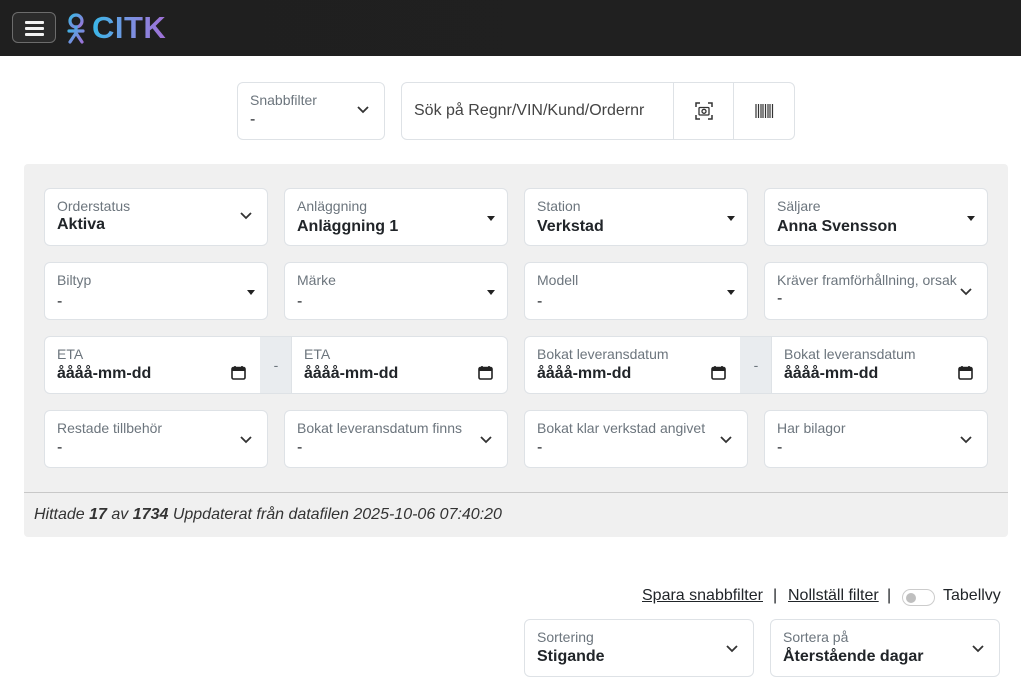  What do you see at coordinates (584, 373) in the screenshot?
I see `leverans-from-value: åååå-mm-dd` at bounding box center [584, 373].